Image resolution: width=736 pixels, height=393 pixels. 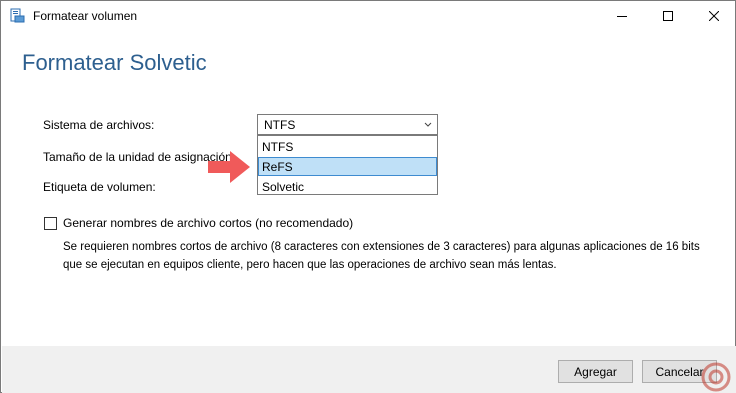 I want to click on title-bar: Formatear volumen, so click(x=368, y=16).